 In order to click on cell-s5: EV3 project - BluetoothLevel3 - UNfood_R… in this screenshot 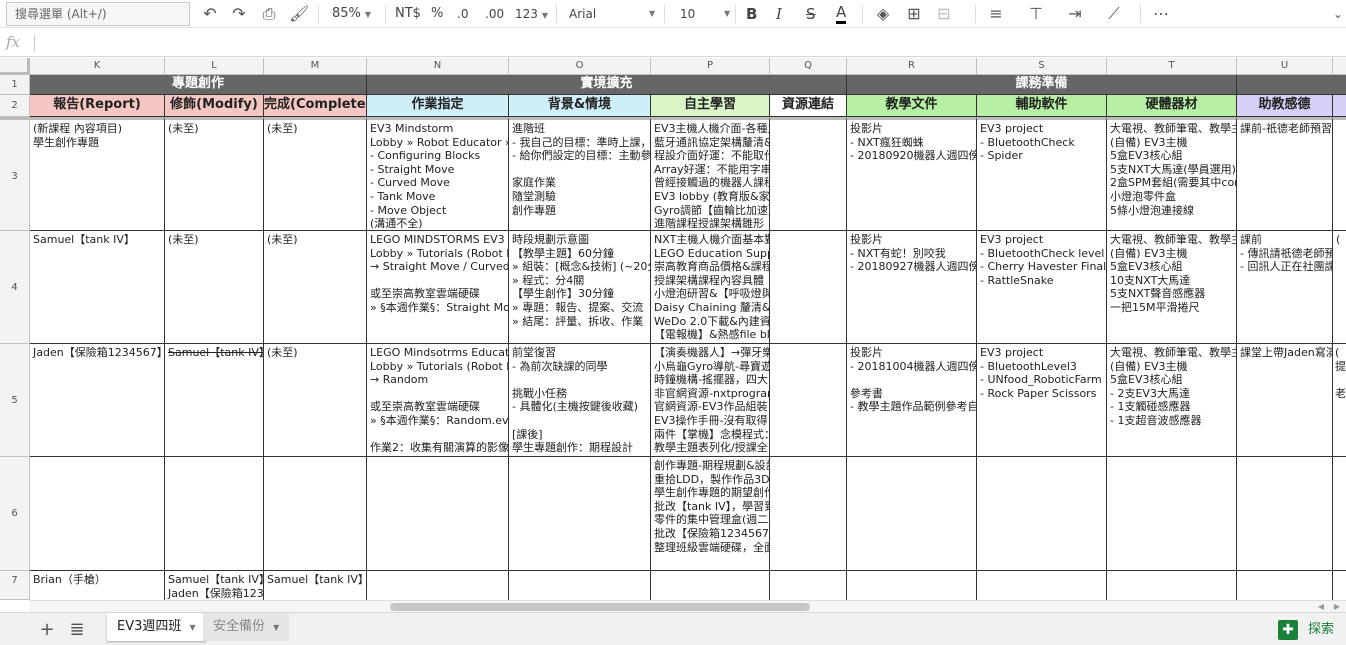, I will do `click(1042, 400)`.